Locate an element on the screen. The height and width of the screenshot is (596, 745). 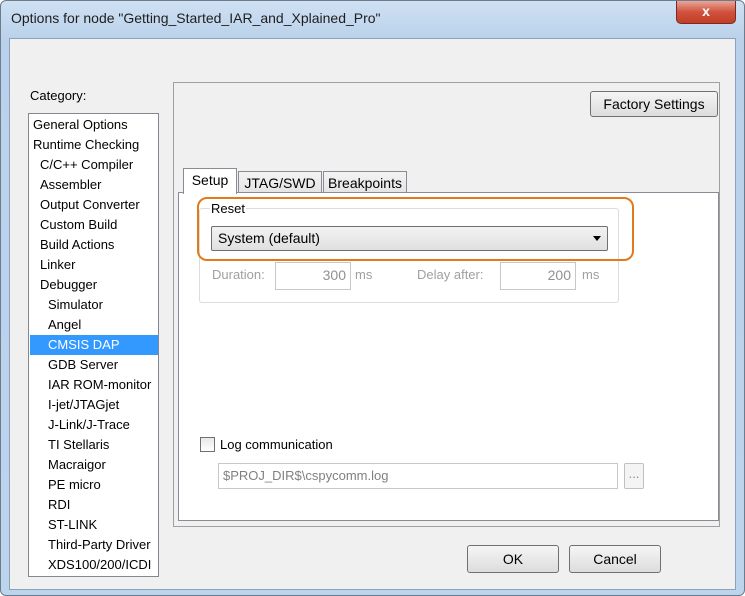
category-item-ti-stellaris: TI Stellaris is located at coordinates (102, 445).